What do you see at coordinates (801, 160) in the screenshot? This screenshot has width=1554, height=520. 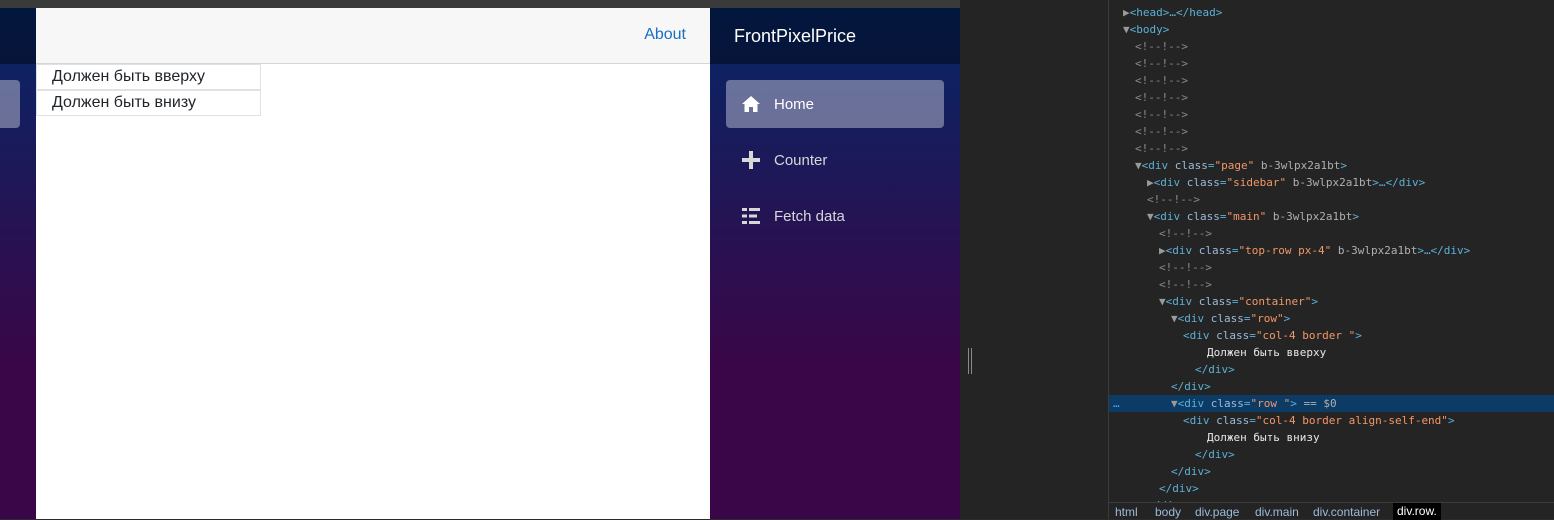 I see `nav-item-label: Counter` at bounding box center [801, 160].